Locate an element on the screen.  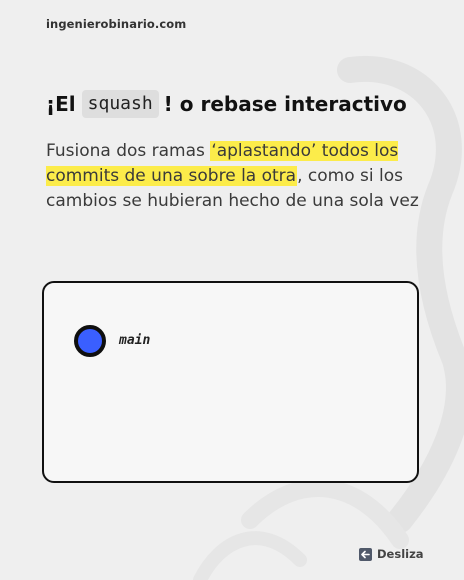
title-suffix: ! o rebase interactivo is located at coordinates (285, 104).